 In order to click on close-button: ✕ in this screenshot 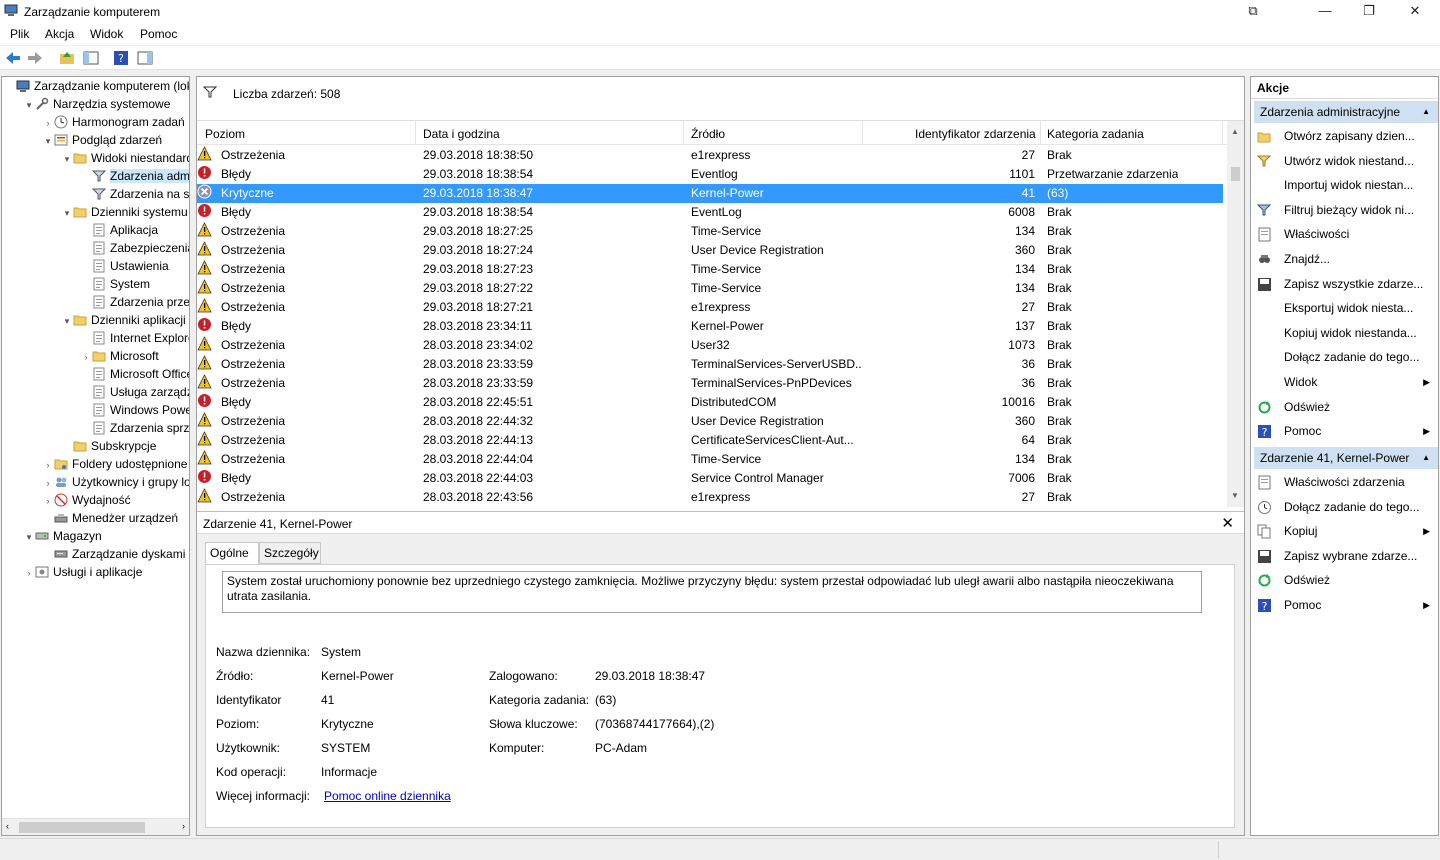, I will do `click(1415, 12)`.